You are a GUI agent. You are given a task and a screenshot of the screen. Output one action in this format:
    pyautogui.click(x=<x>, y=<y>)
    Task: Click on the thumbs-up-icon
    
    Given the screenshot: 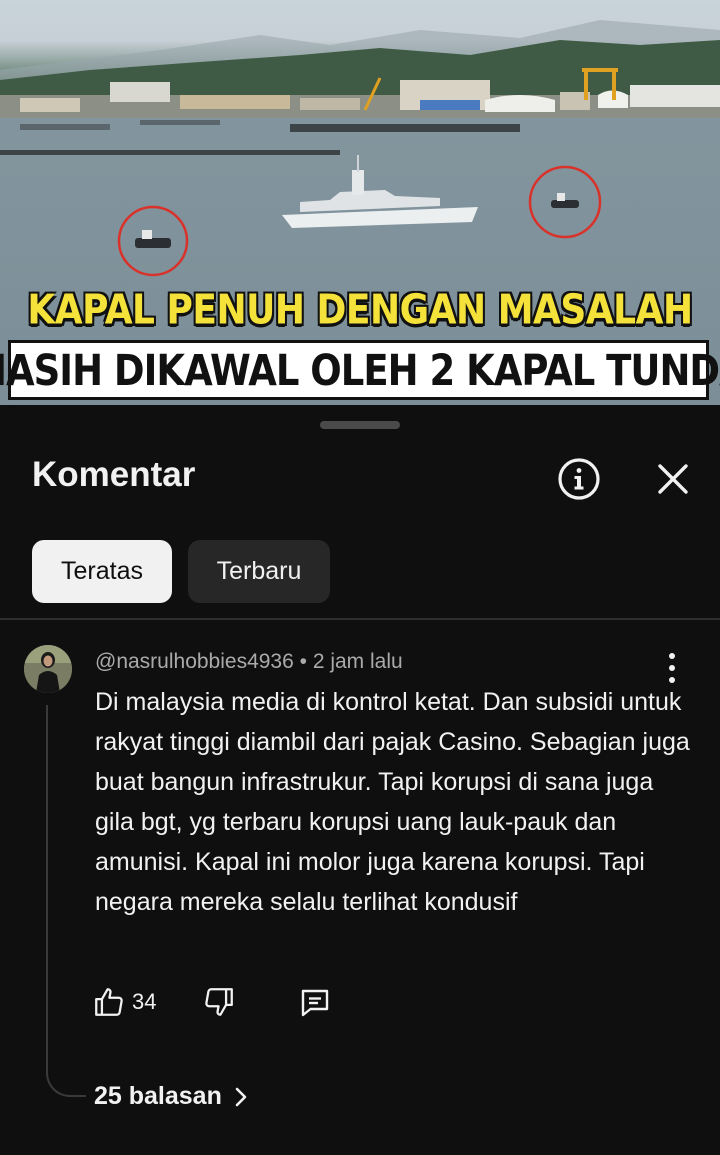 What is the action you would take?
    pyautogui.click(x=109, y=1002)
    